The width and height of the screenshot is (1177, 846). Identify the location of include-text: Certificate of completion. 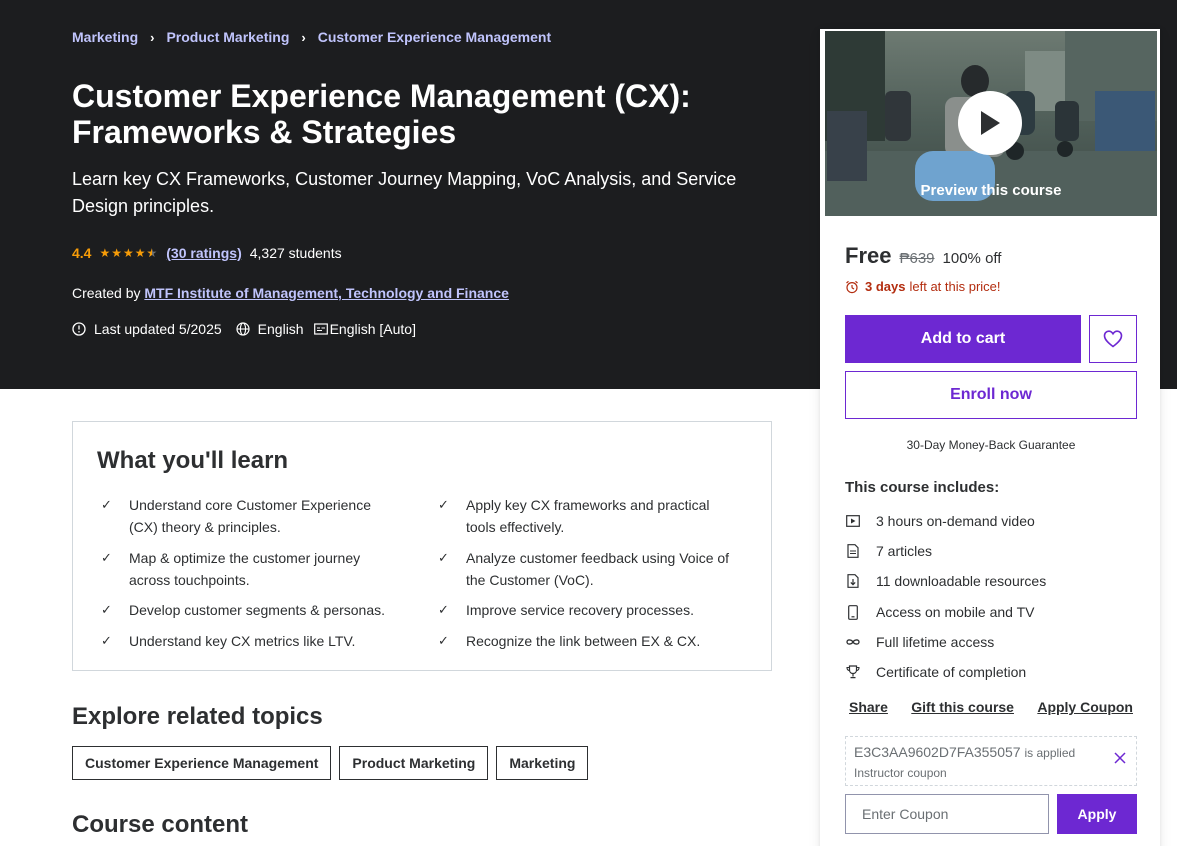
(951, 672).